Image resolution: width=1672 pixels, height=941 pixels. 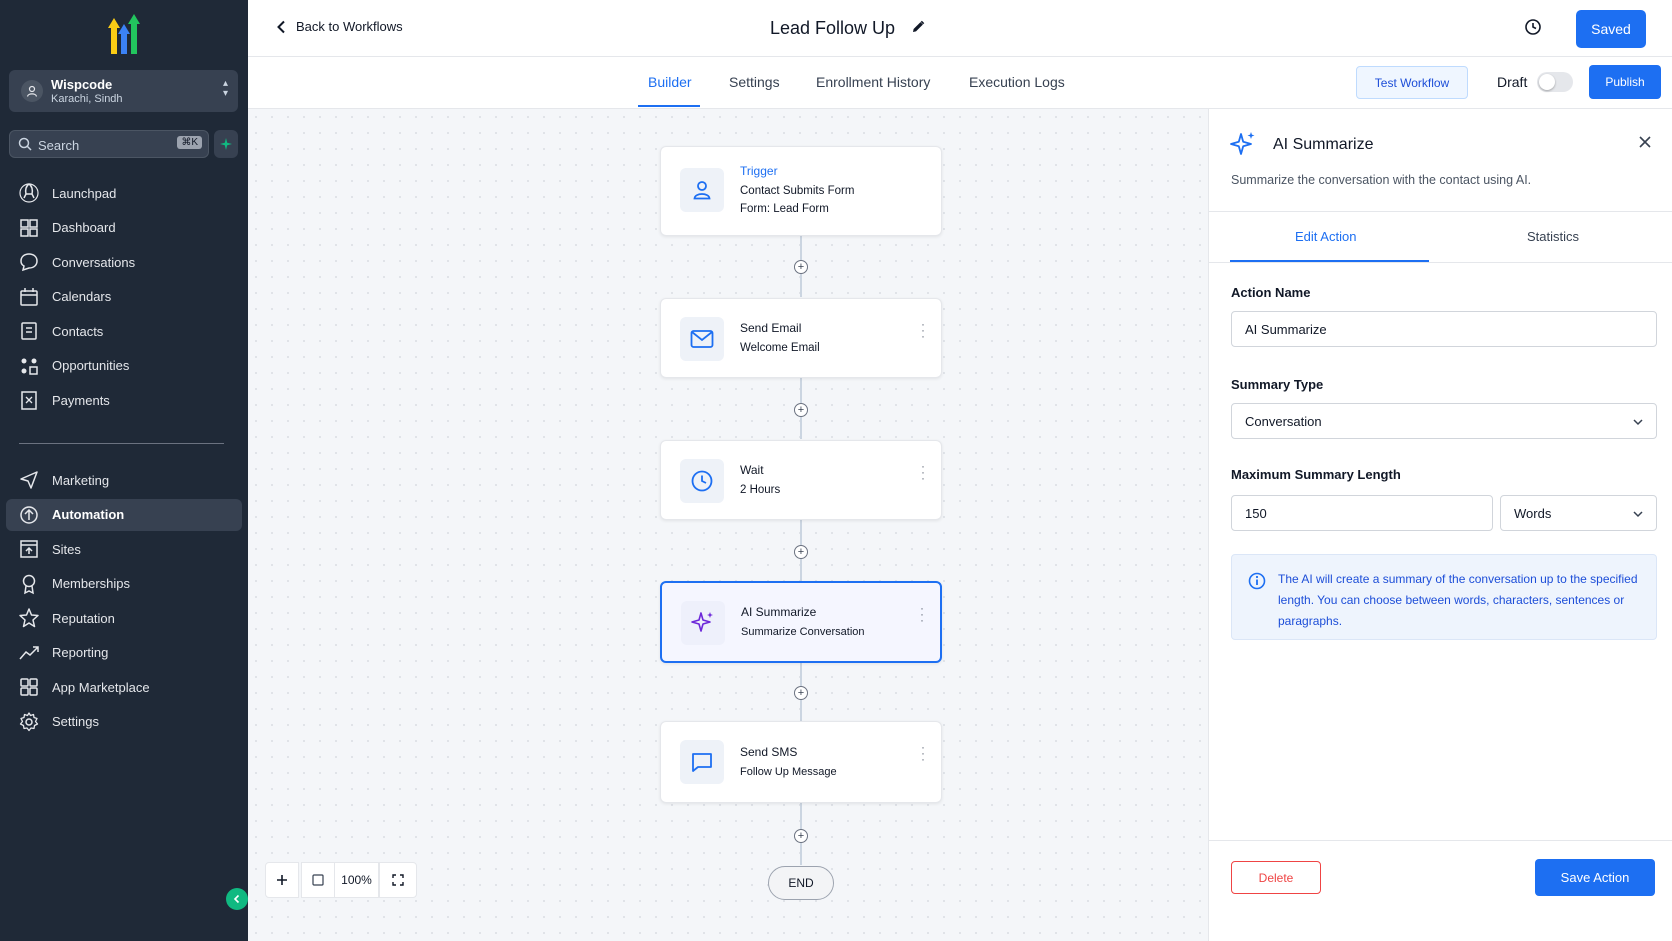 What do you see at coordinates (83, 618) in the screenshot?
I see `sidebar-item-label: Reputation` at bounding box center [83, 618].